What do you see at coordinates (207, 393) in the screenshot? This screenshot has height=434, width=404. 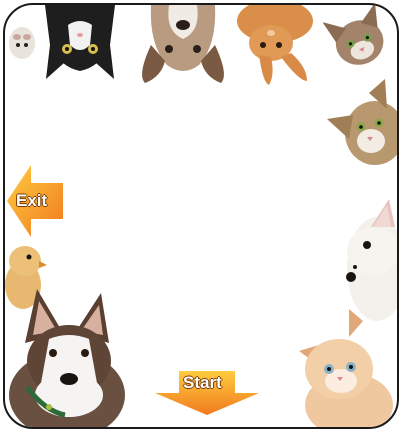 I see `start-button: Start` at bounding box center [207, 393].